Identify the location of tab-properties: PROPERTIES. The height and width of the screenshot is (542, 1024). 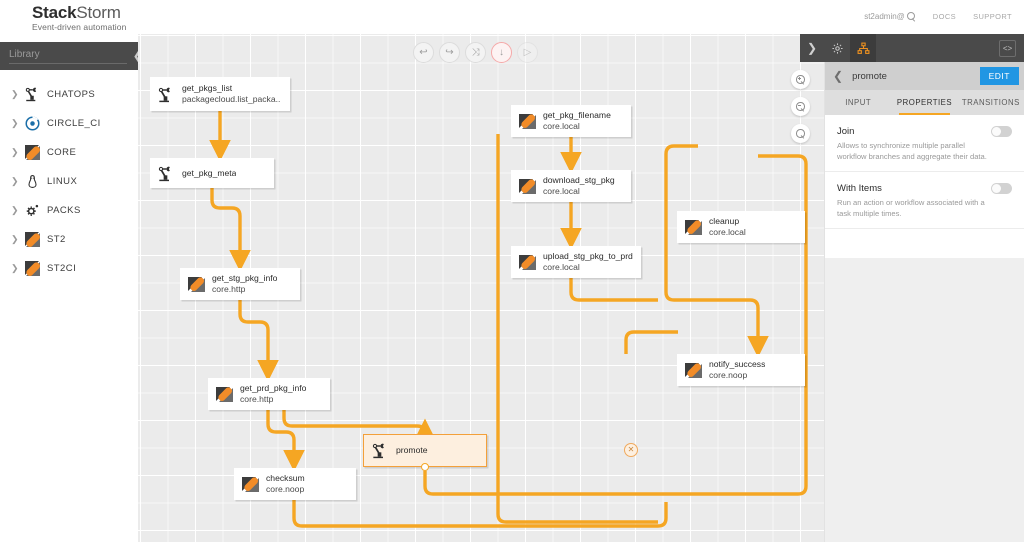
(924, 102).